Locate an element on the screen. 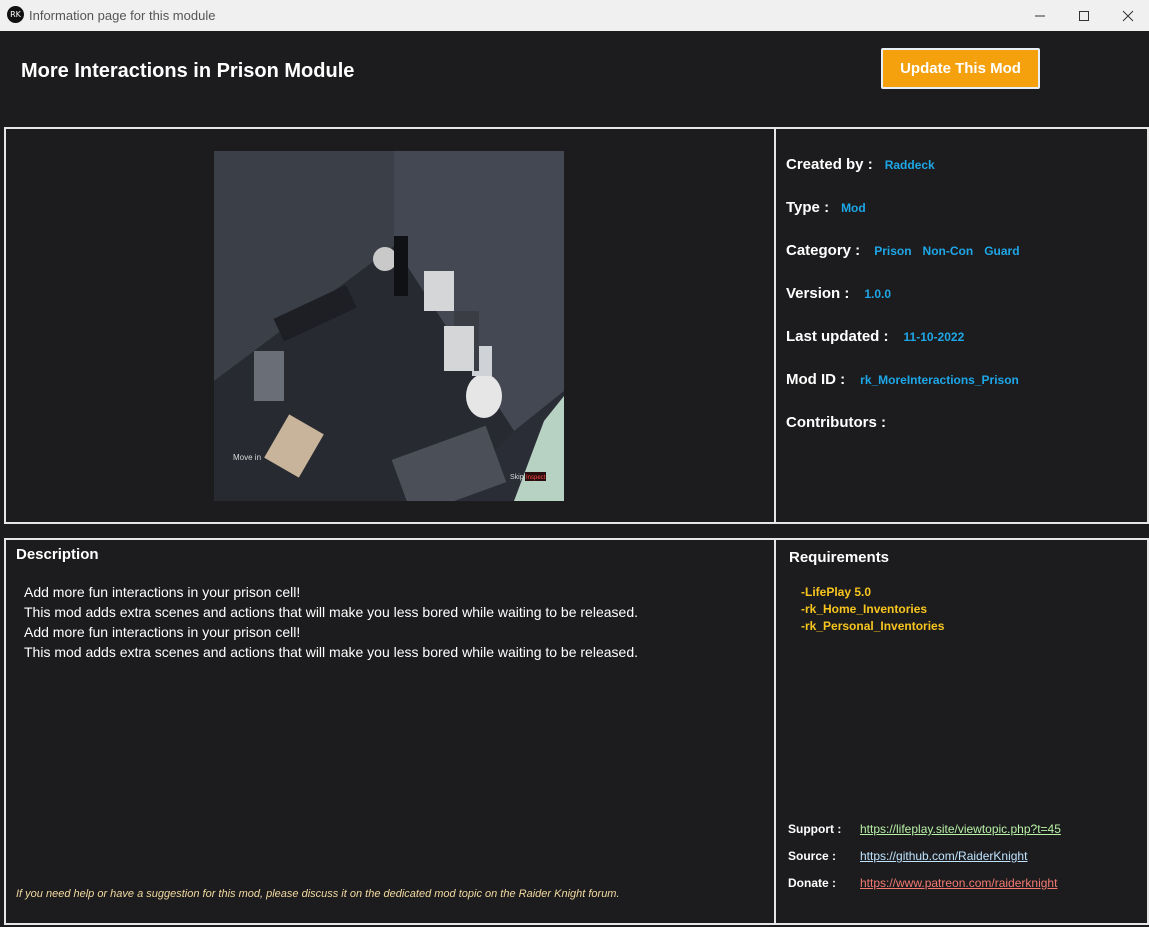 This screenshot has width=1149, height=927. category-label: Category : is located at coordinates (823, 250).